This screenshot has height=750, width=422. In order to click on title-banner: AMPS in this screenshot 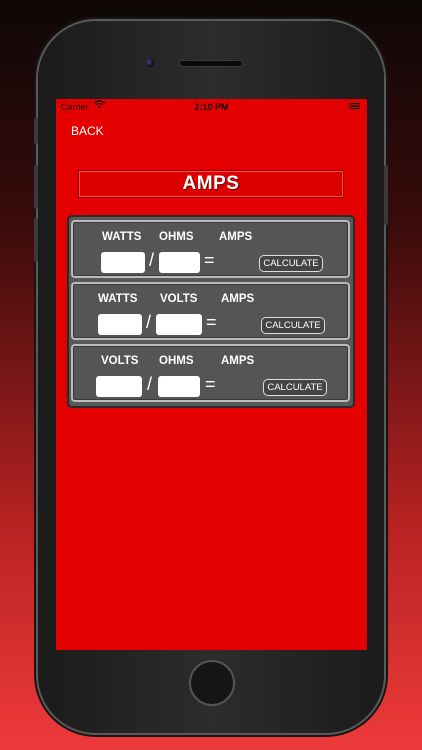, I will do `click(211, 184)`.